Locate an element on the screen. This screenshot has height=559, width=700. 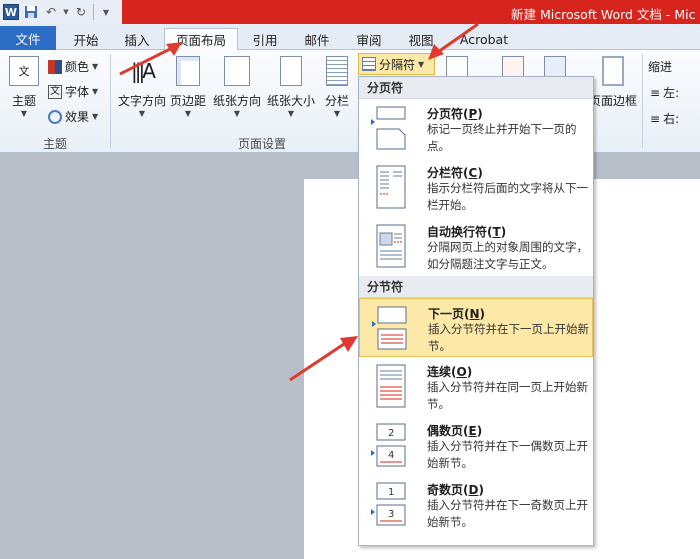
margins-label: 页边距 is located at coordinates (187, 101).